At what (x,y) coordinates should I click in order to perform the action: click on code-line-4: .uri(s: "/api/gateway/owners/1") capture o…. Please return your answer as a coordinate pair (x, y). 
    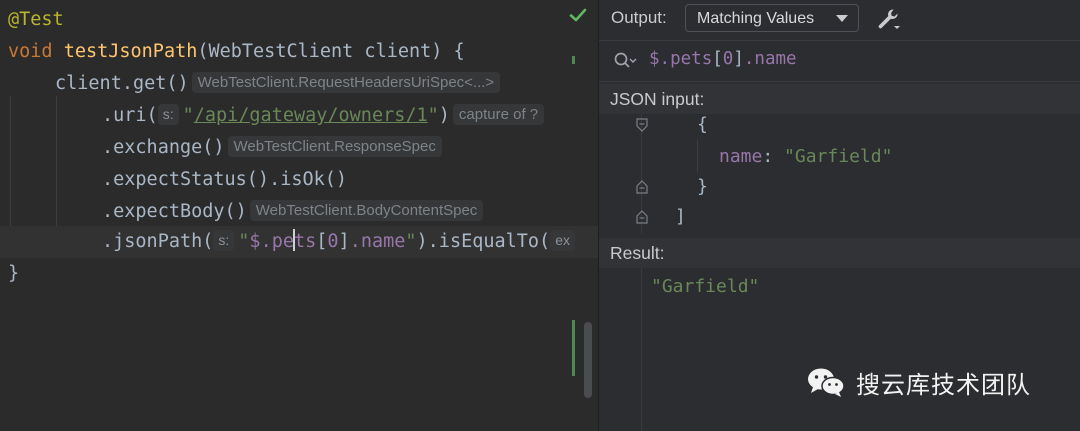
    Looking at the image, I should click on (324, 116).